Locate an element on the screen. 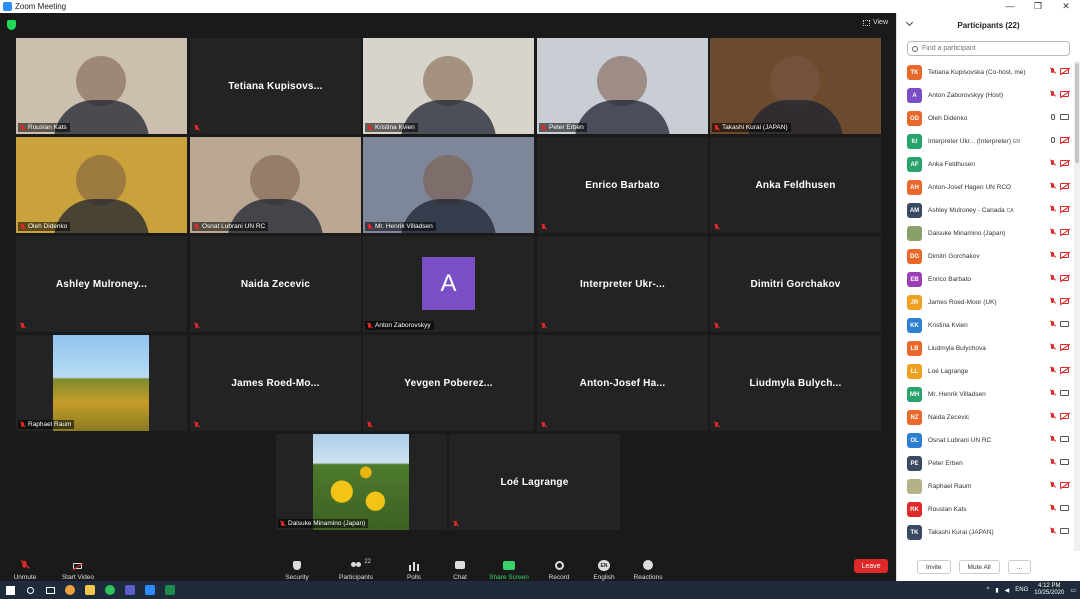  participant-search is located at coordinates (988, 48).